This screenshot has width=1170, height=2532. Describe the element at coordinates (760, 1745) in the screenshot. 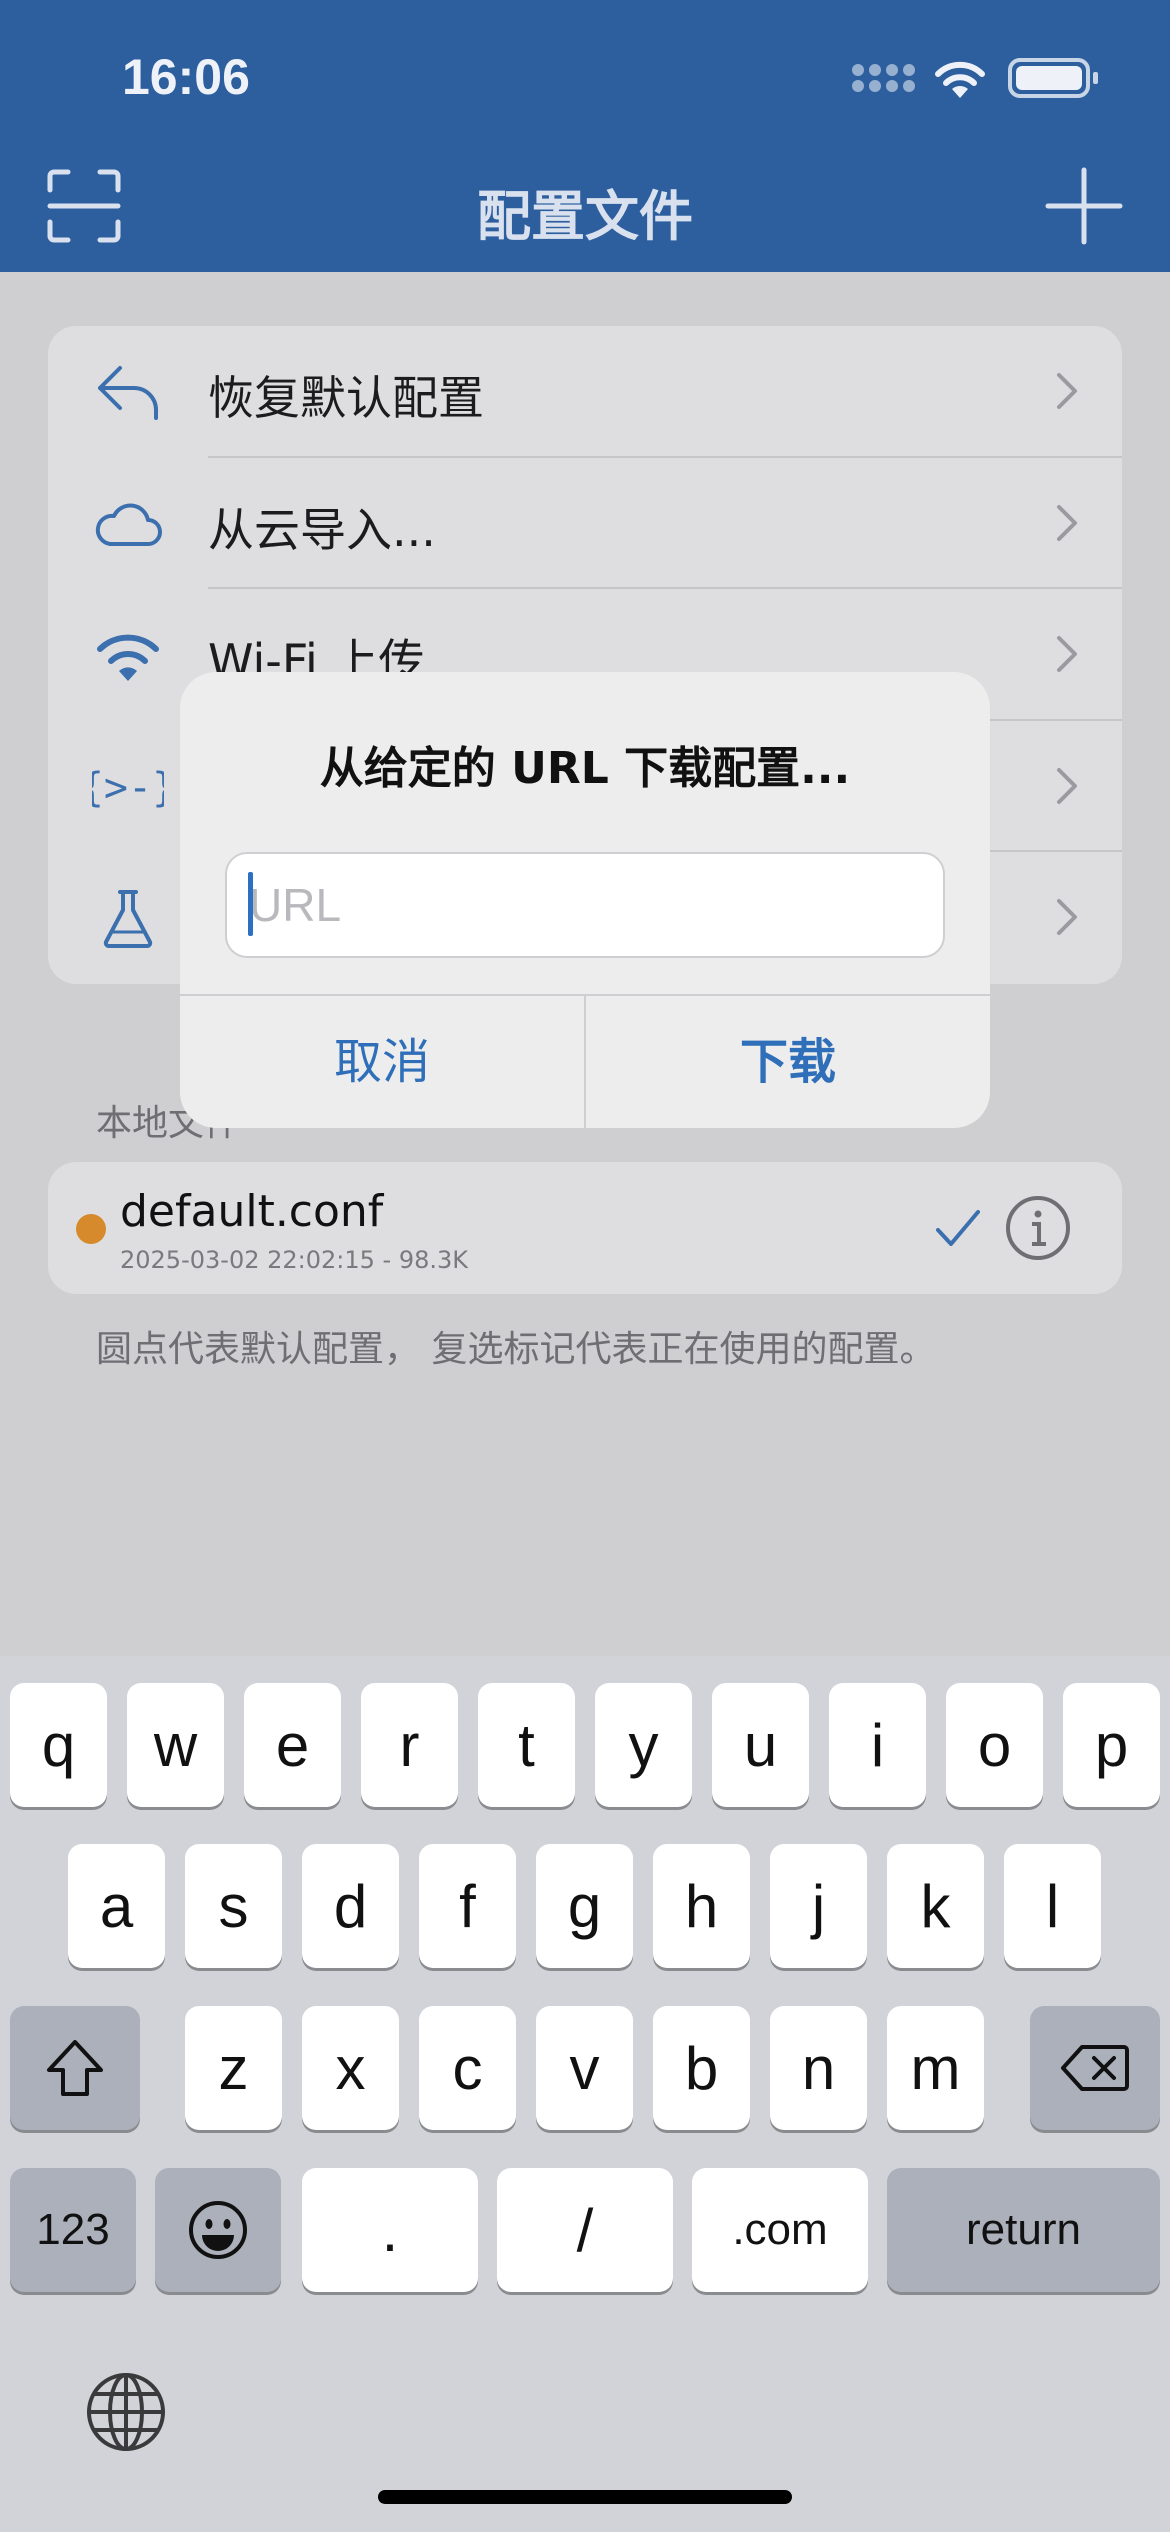

I see `key-u: u` at that location.